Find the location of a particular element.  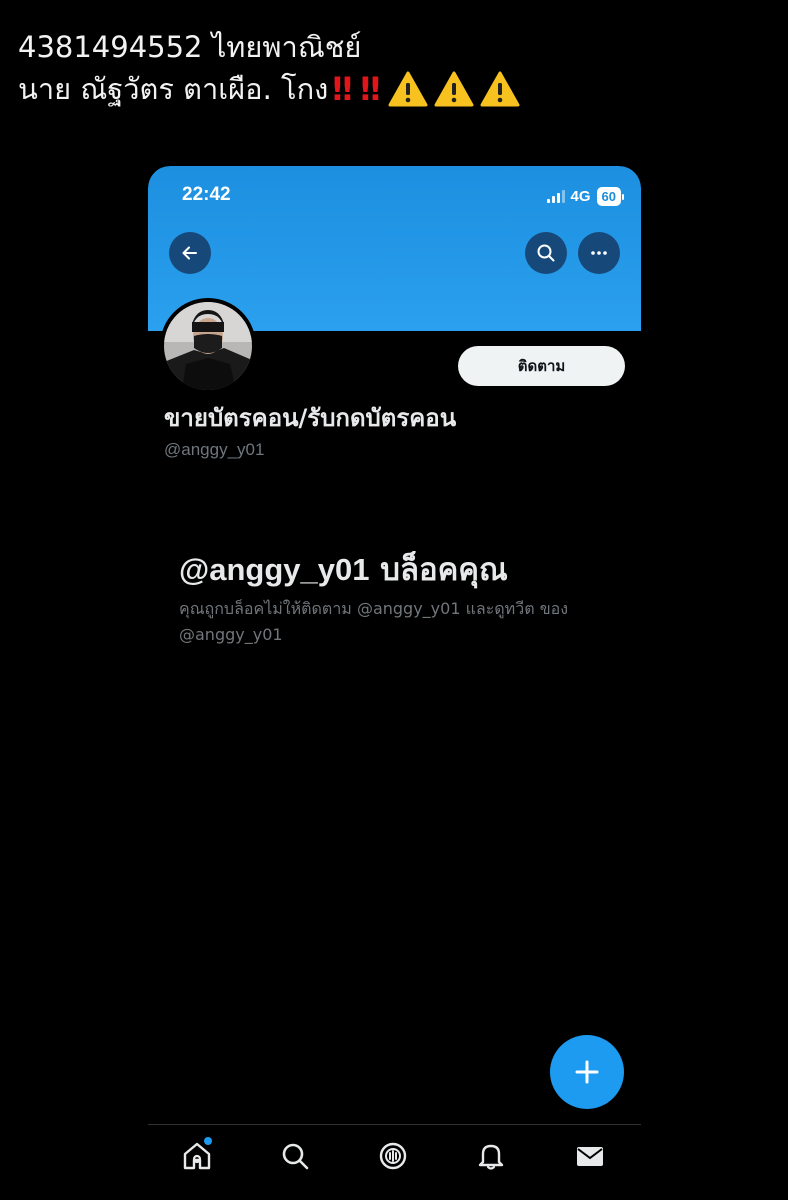

caption-line-1: 4381494552 ไทยพาณิชย์ is located at coordinates (190, 47).